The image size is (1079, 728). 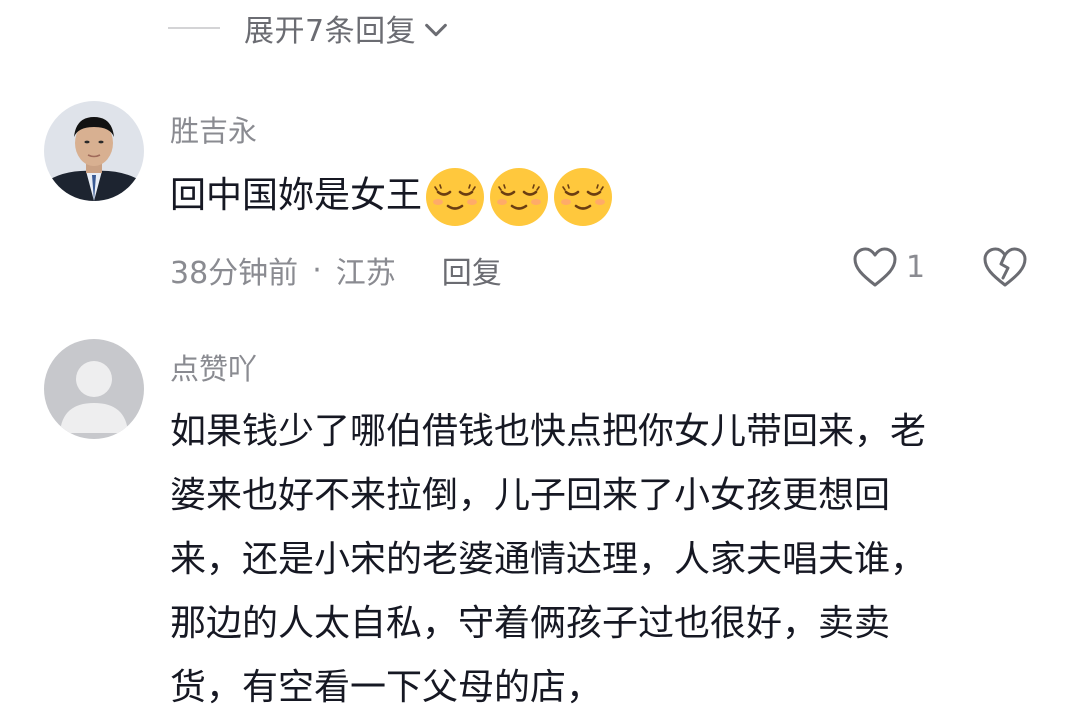 What do you see at coordinates (386, 687) in the screenshot?
I see `comment-line: 货，有空看一下父母的店，` at bounding box center [386, 687].